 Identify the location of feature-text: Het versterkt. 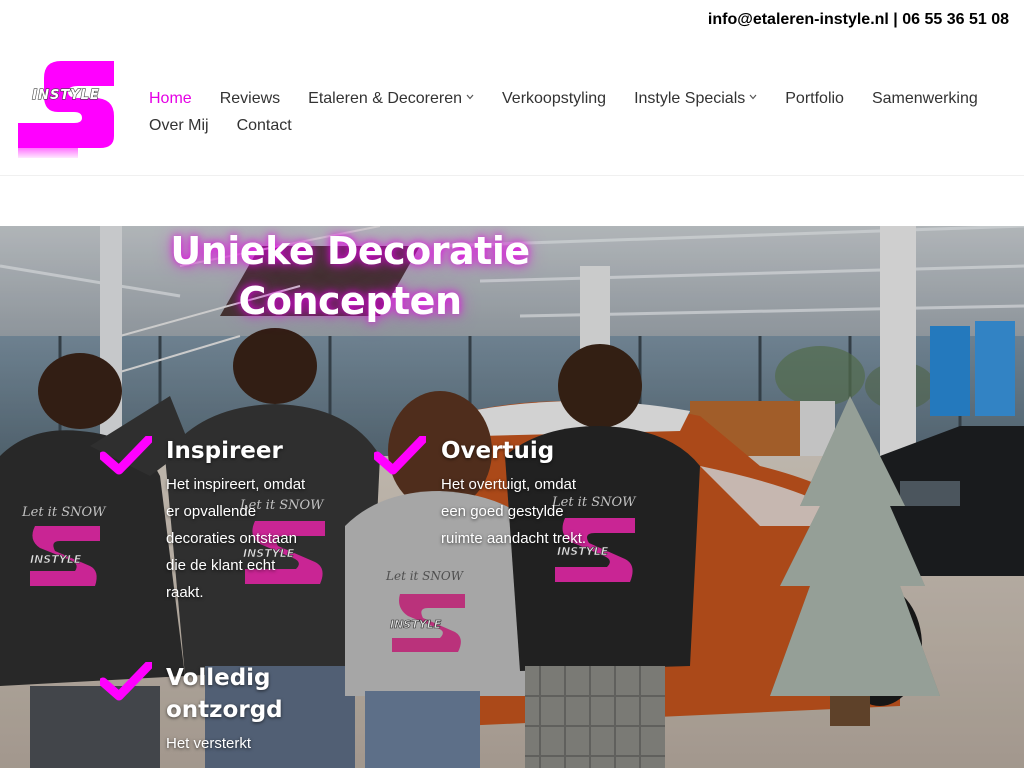
(209, 743).